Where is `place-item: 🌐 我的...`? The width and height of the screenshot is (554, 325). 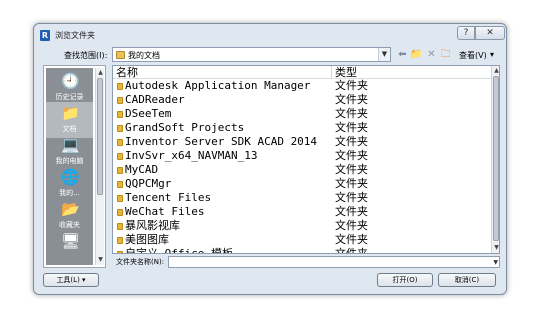 place-item: 🌐 我的... is located at coordinates (69, 184).